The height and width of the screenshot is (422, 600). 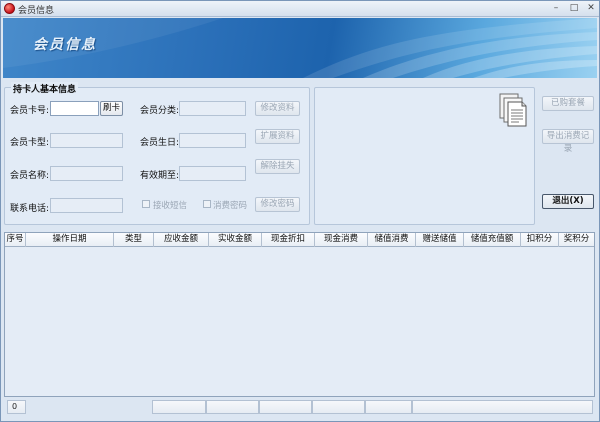 I want to click on window-title: 会员信息, so click(x=36, y=11).